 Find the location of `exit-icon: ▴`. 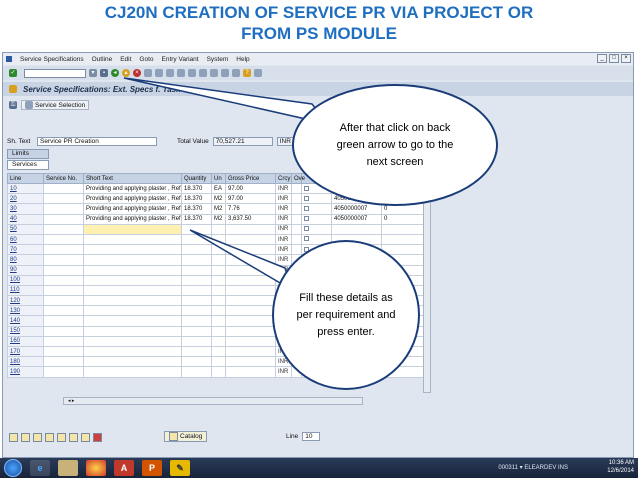

exit-icon: ▴ is located at coordinates (126, 73).